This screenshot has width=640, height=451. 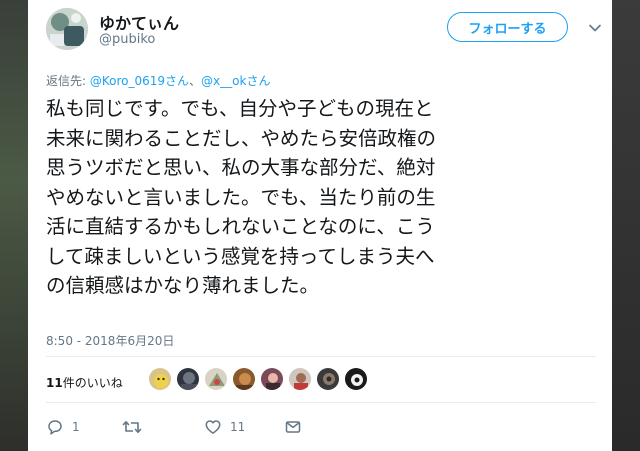 I want to click on retweet-icon, so click(x=132, y=427).